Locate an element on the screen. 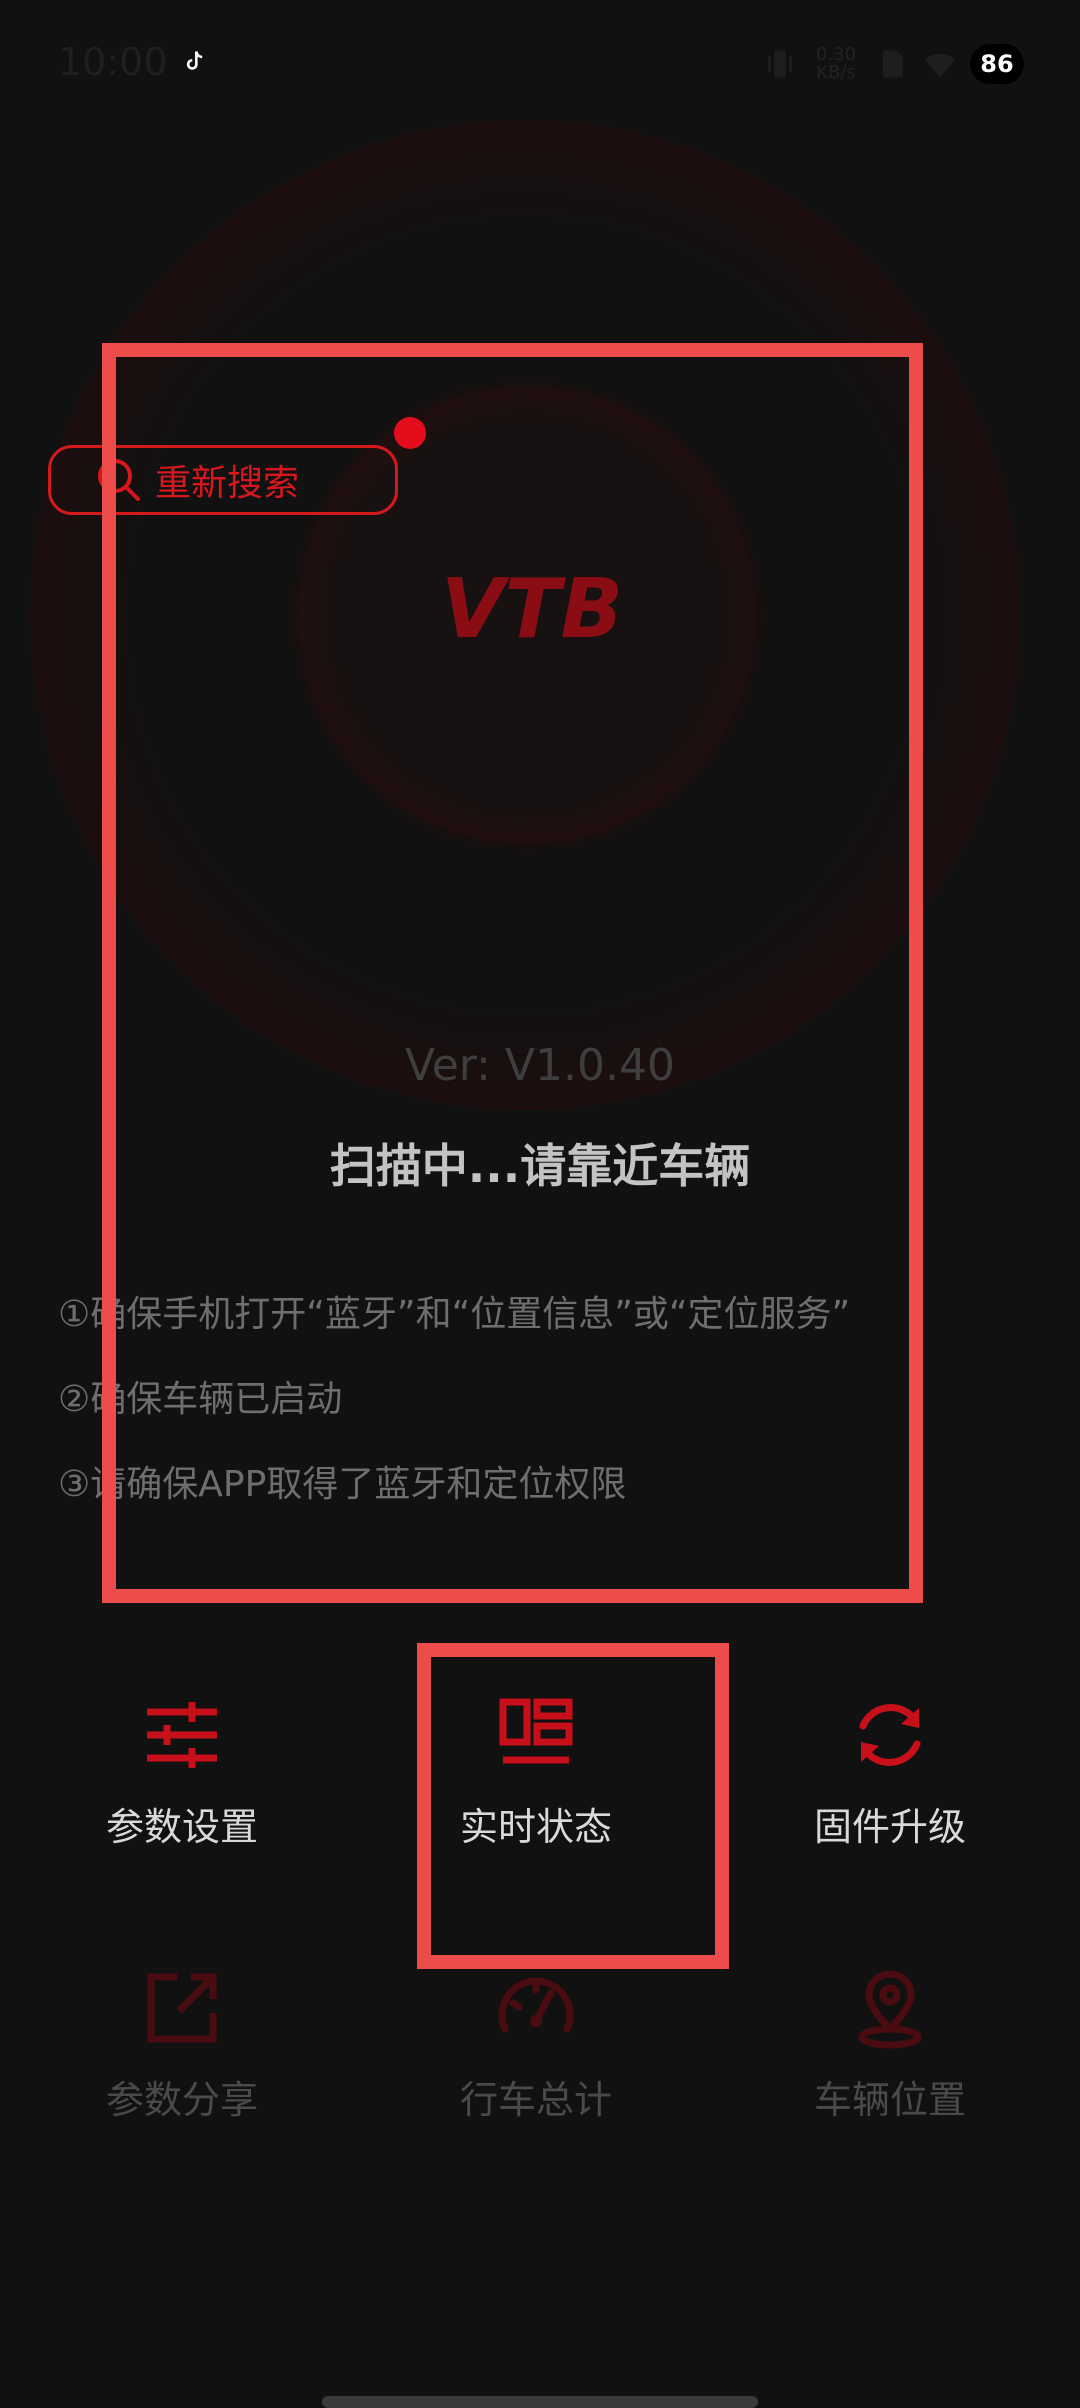 The height and width of the screenshot is (2408, 1080). status-time: 10:00 is located at coordinates (113, 62).